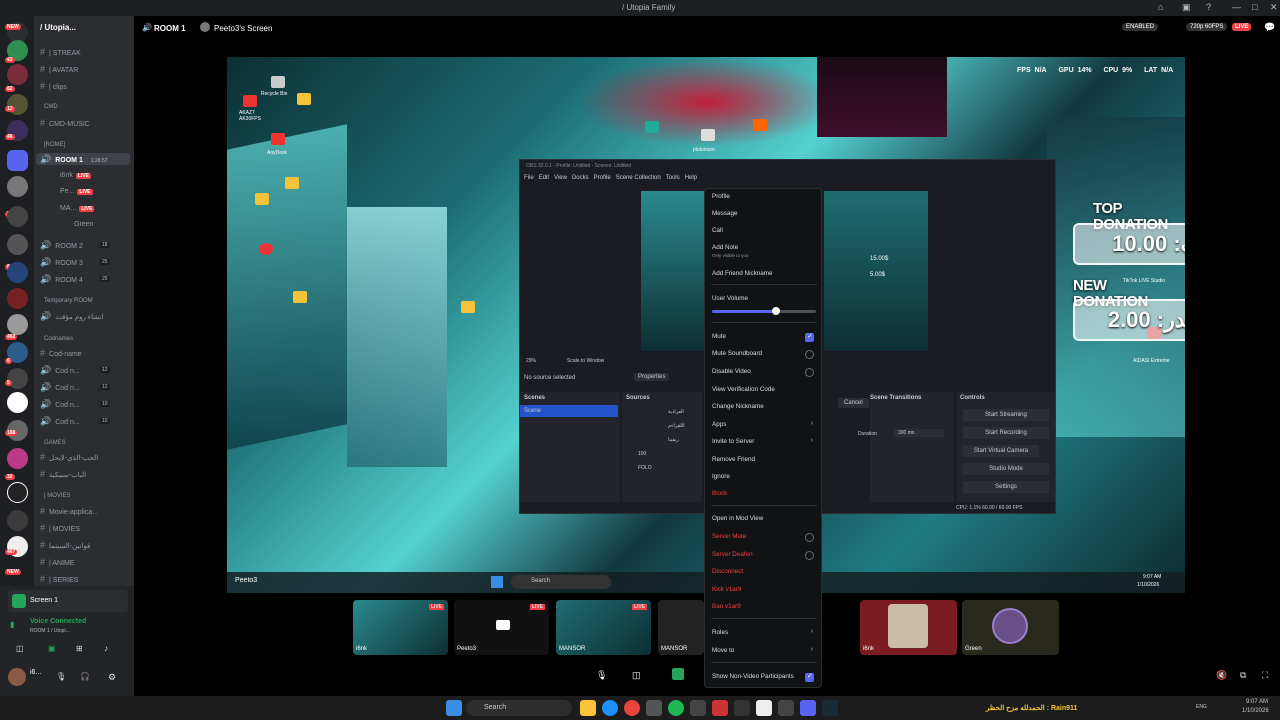 The width and height of the screenshot is (1280, 720). What do you see at coordinates (809, 677) in the screenshot?
I see `show-non-video-checkbox` at bounding box center [809, 677].